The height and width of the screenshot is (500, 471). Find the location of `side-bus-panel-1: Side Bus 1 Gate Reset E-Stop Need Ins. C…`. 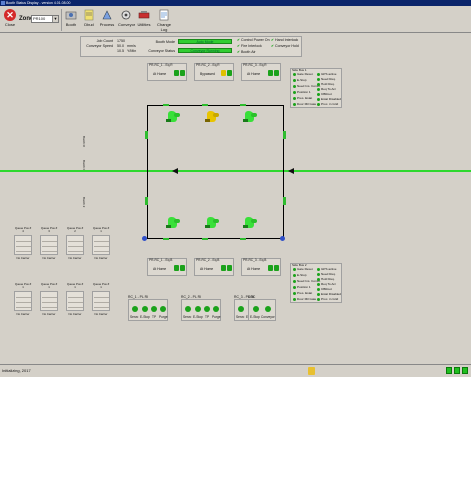

side-bus-panel-1: Side Bus 1 Gate Reset E-Stop Need Ins. C… is located at coordinates (316, 88).